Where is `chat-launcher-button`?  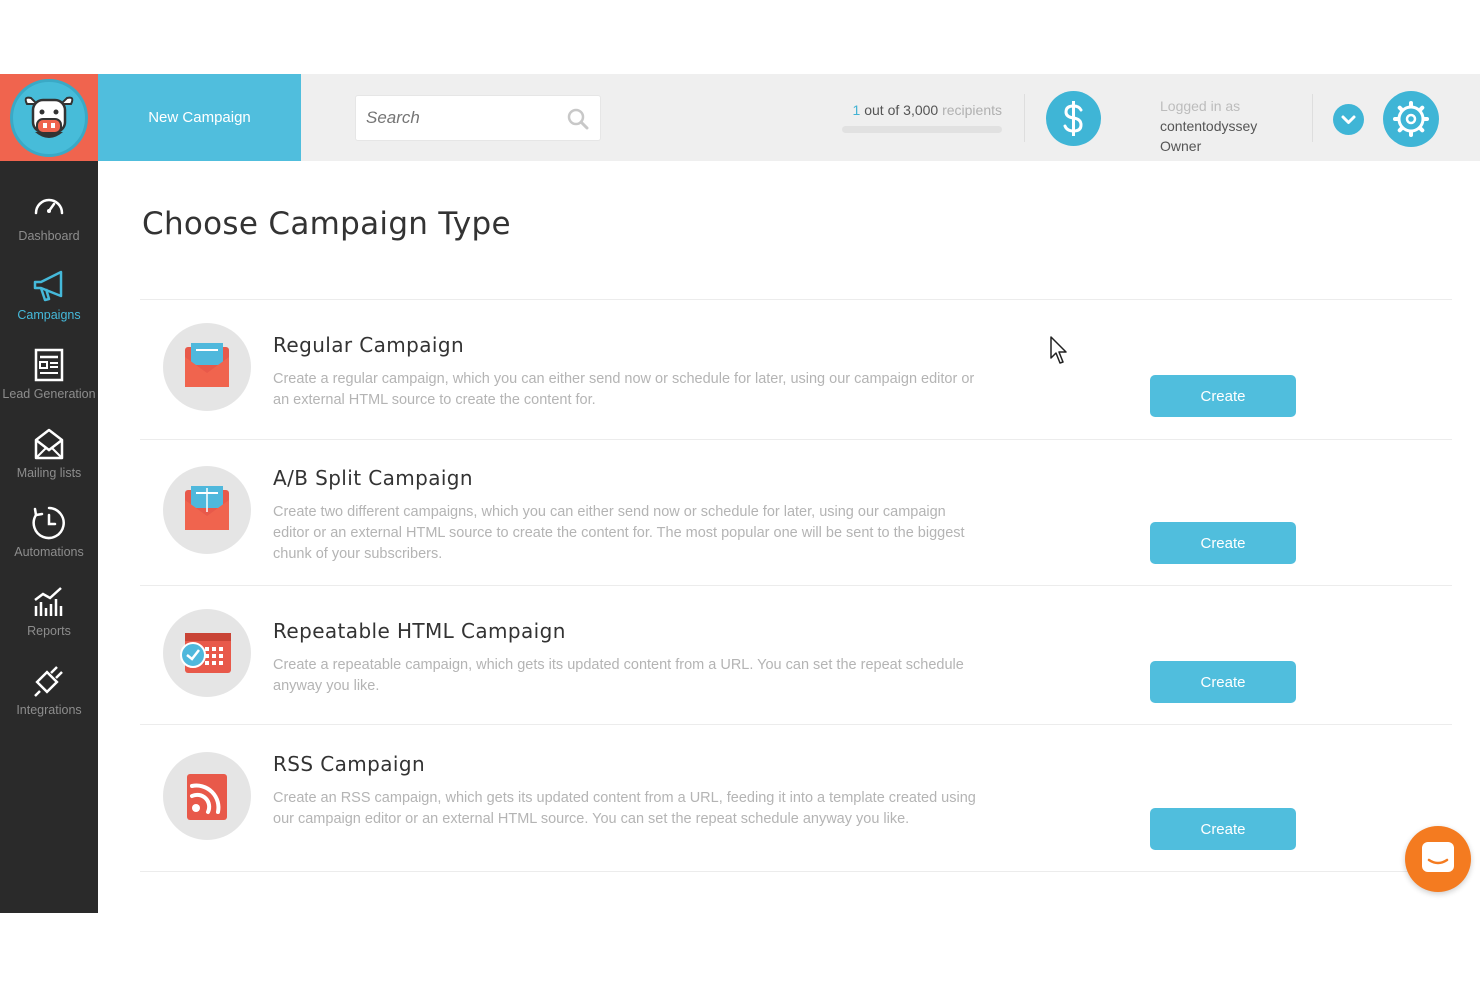
chat-launcher-button is located at coordinates (1438, 859).